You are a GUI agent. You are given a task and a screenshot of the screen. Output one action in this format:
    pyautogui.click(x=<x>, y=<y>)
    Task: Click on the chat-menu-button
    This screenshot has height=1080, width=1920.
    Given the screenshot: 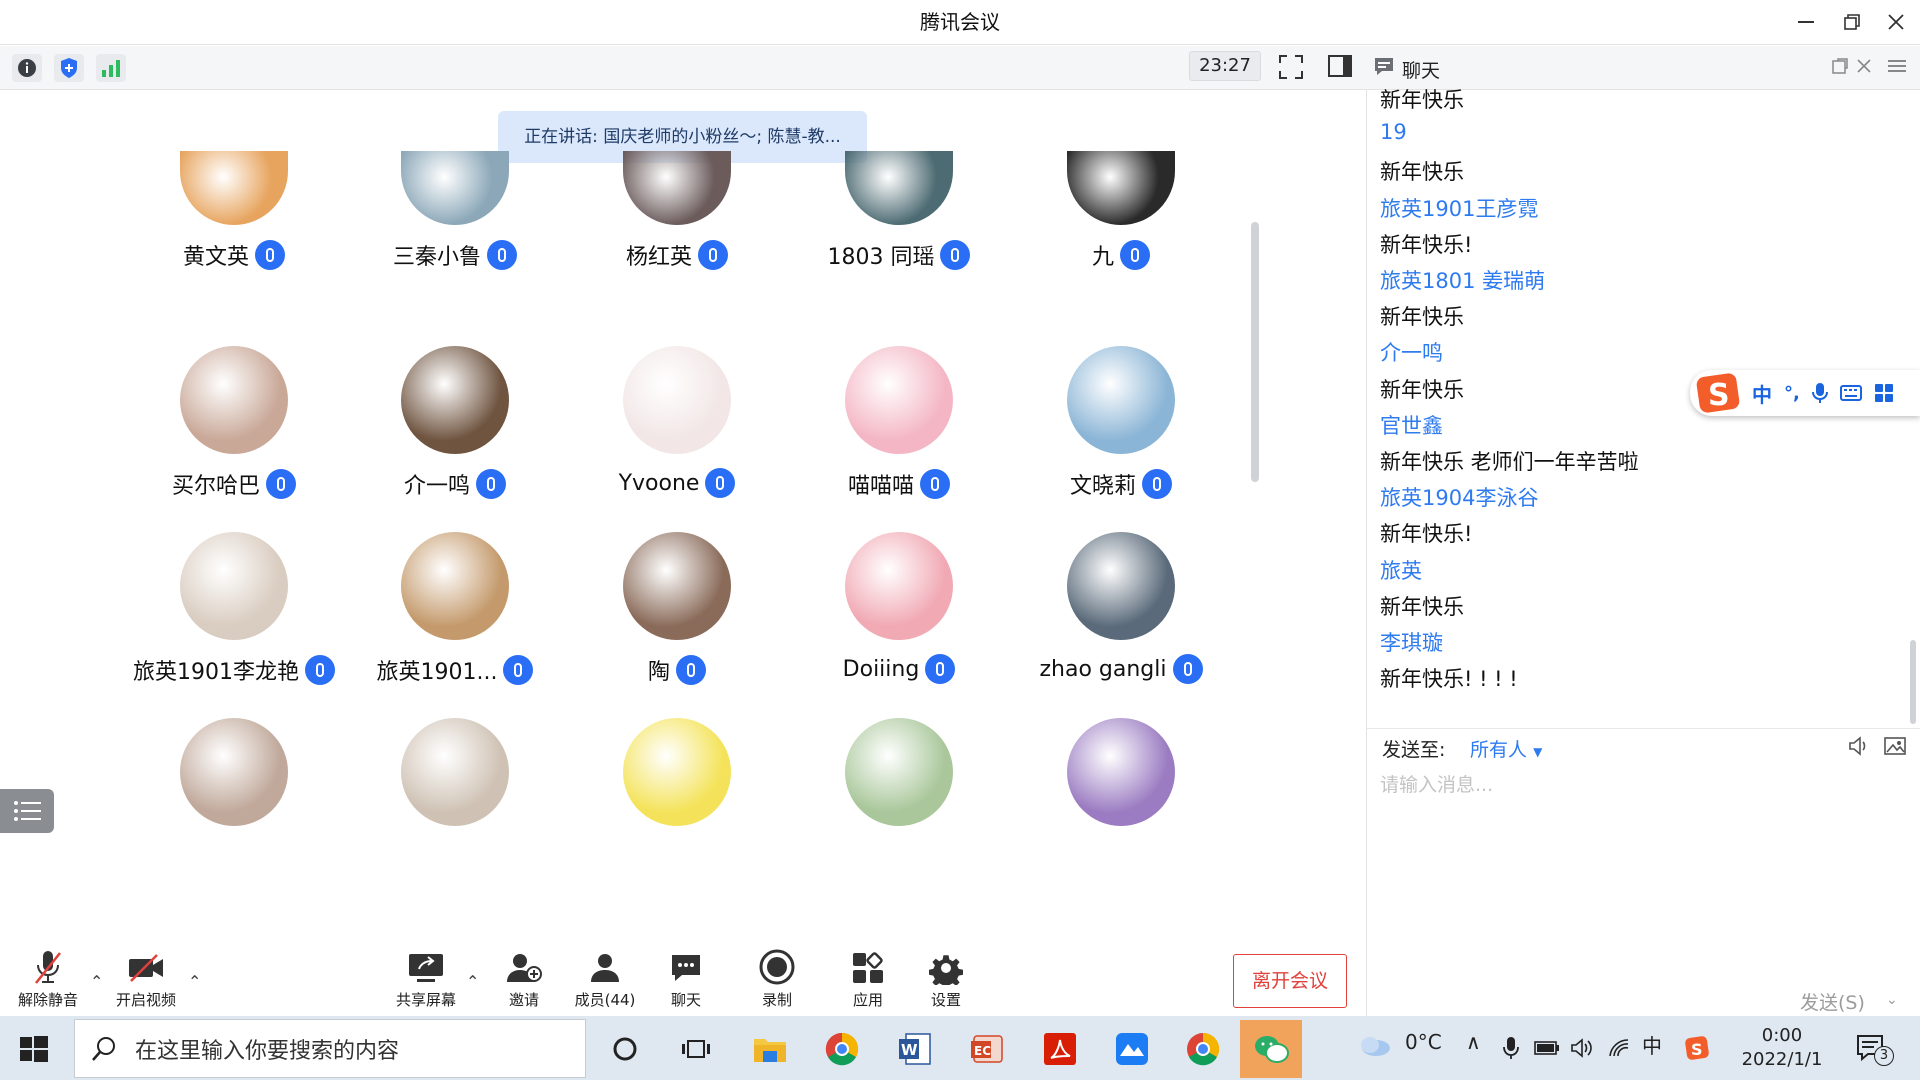 What is the action you would take?
    pyautogui.click(x=1897, y=68)
    